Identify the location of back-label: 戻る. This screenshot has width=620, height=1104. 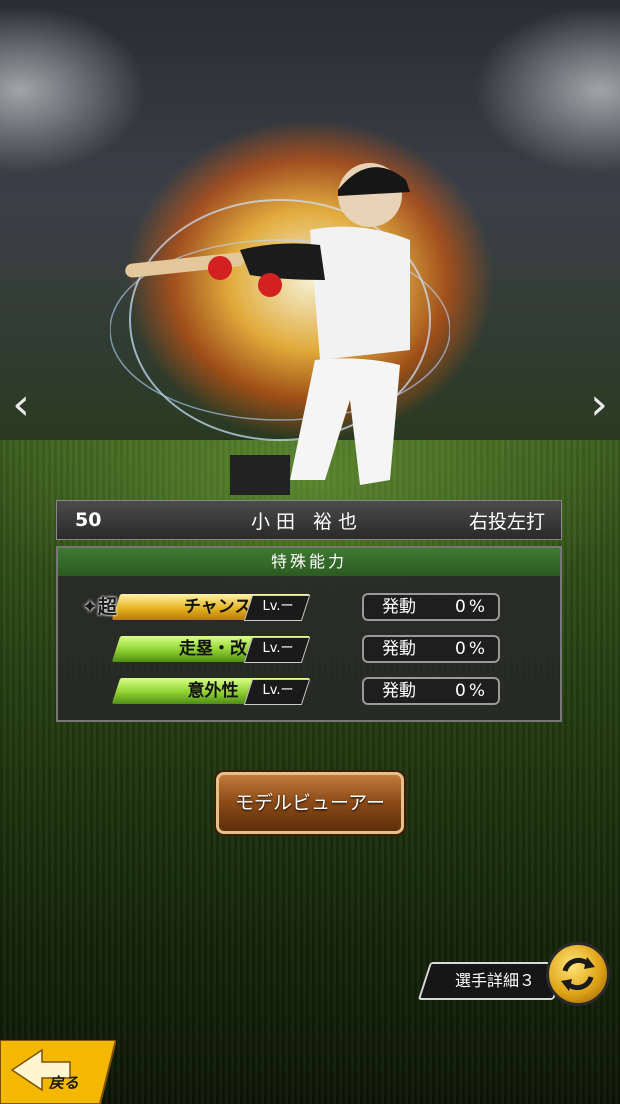
(65, 1082).